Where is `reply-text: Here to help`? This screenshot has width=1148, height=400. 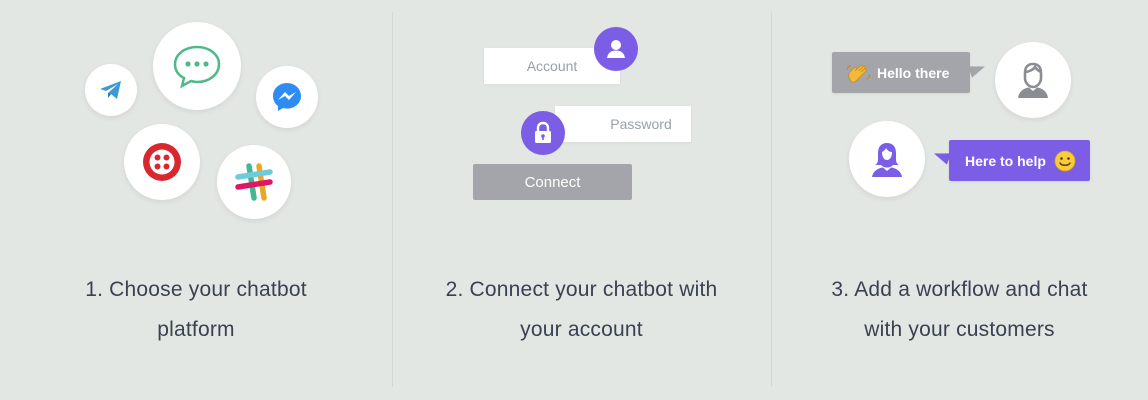 reply-text: Here to help is located at coordinates (1005, 160).